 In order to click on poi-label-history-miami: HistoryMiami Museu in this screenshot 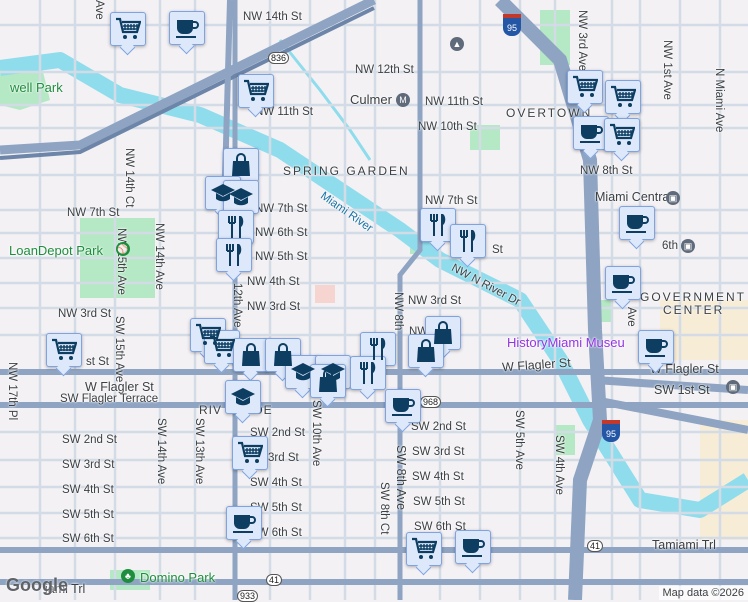, I will do `click(566, 342)`.